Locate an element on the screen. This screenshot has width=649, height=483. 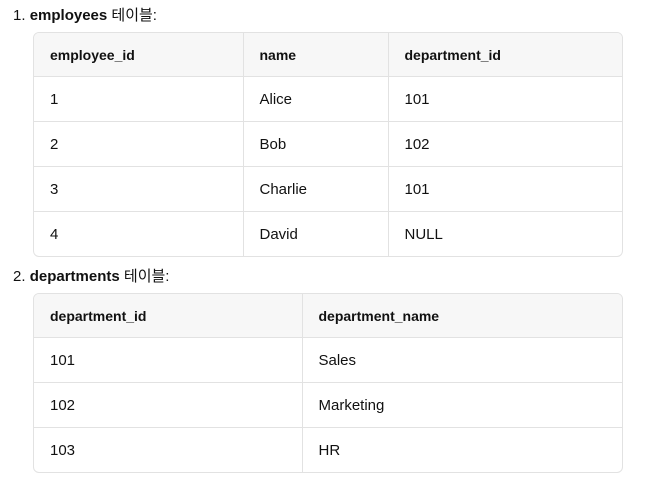
table-row: 2 Bob 102 is located at coordinates (328, 144).